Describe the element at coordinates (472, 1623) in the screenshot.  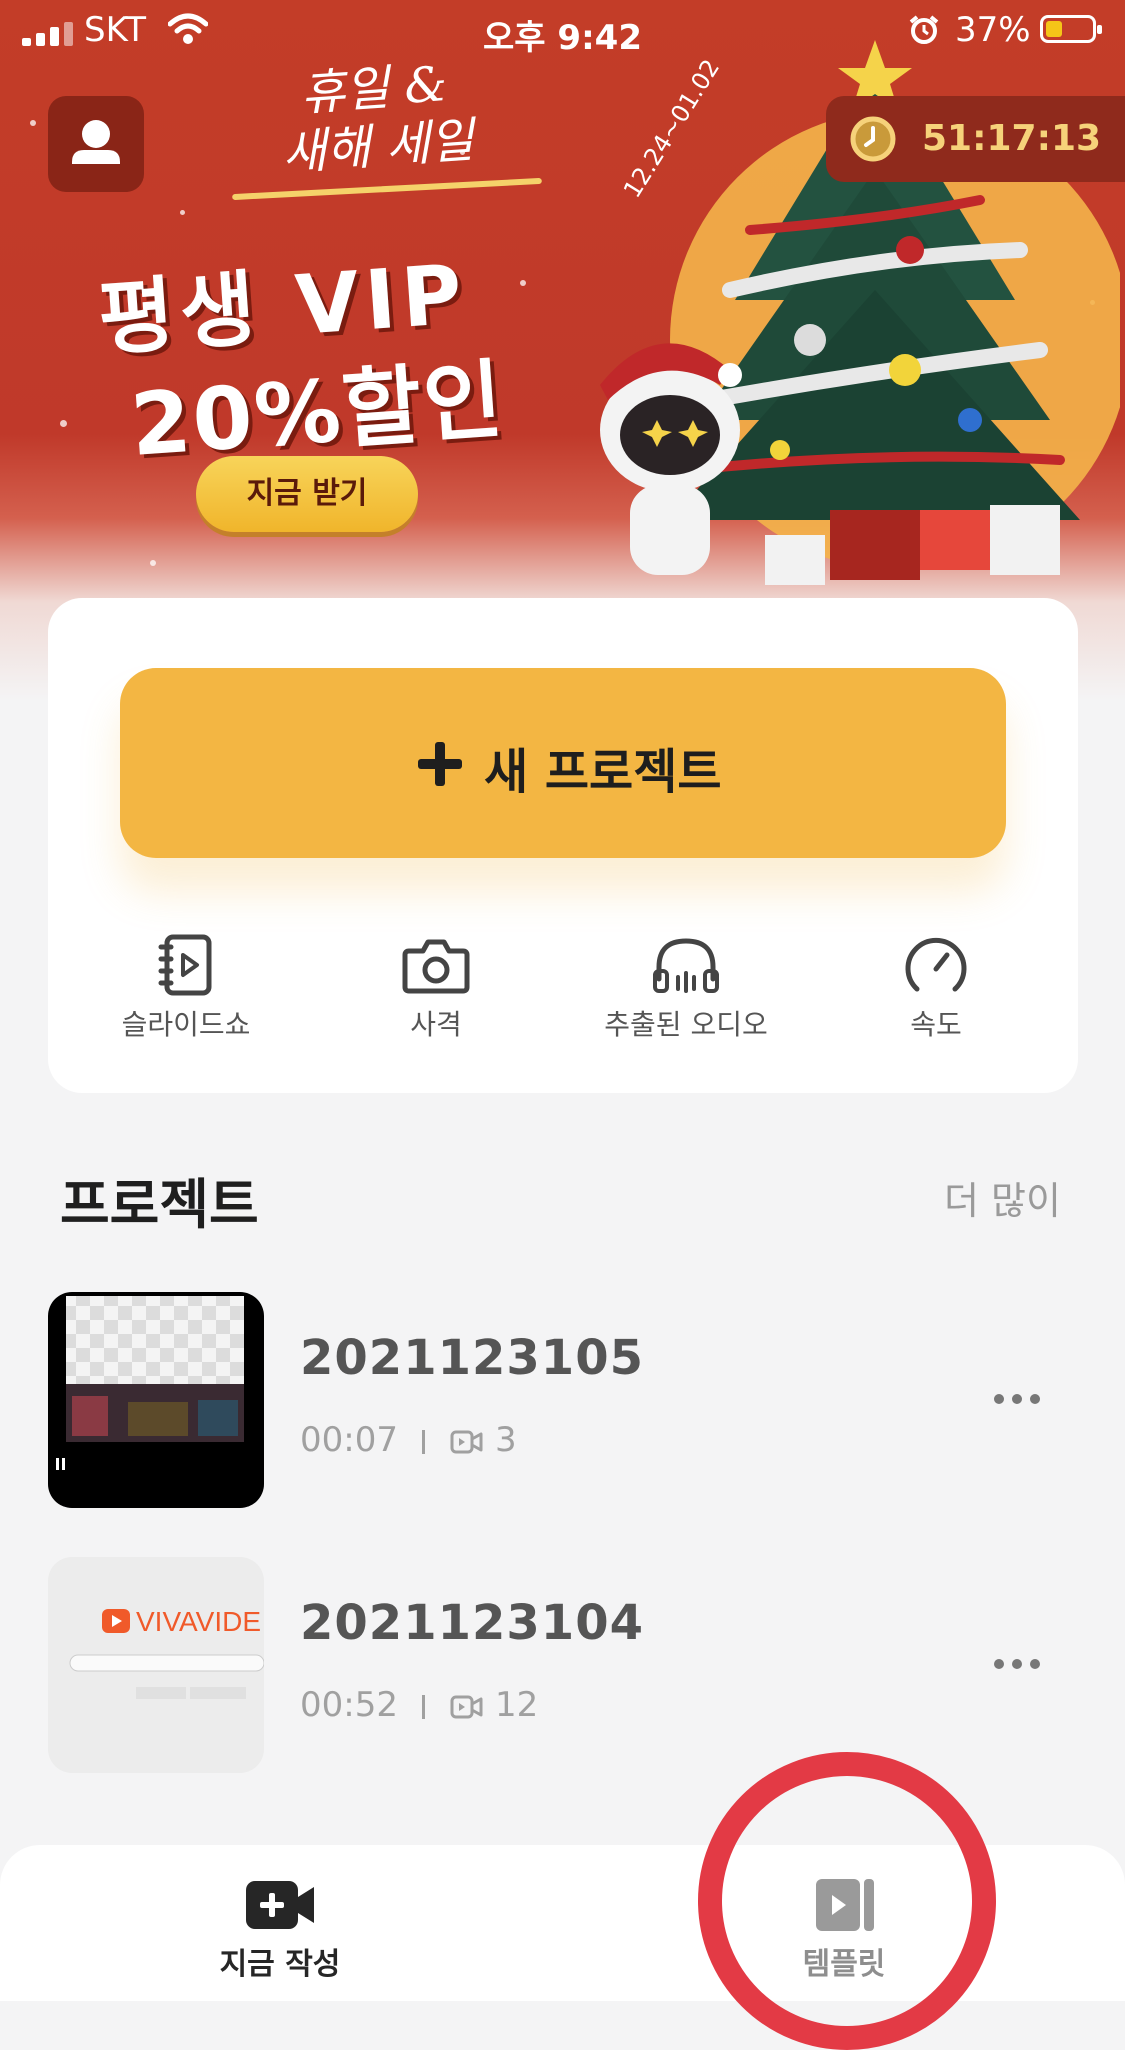
I see `project-name: 2021123104` at that location.